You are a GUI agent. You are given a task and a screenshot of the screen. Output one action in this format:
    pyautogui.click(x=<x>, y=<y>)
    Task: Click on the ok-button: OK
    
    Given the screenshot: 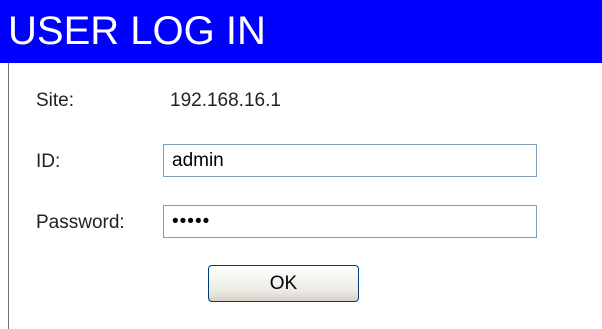 What is the action you would take?
    pyautogui.click(x=283, y=283)
    